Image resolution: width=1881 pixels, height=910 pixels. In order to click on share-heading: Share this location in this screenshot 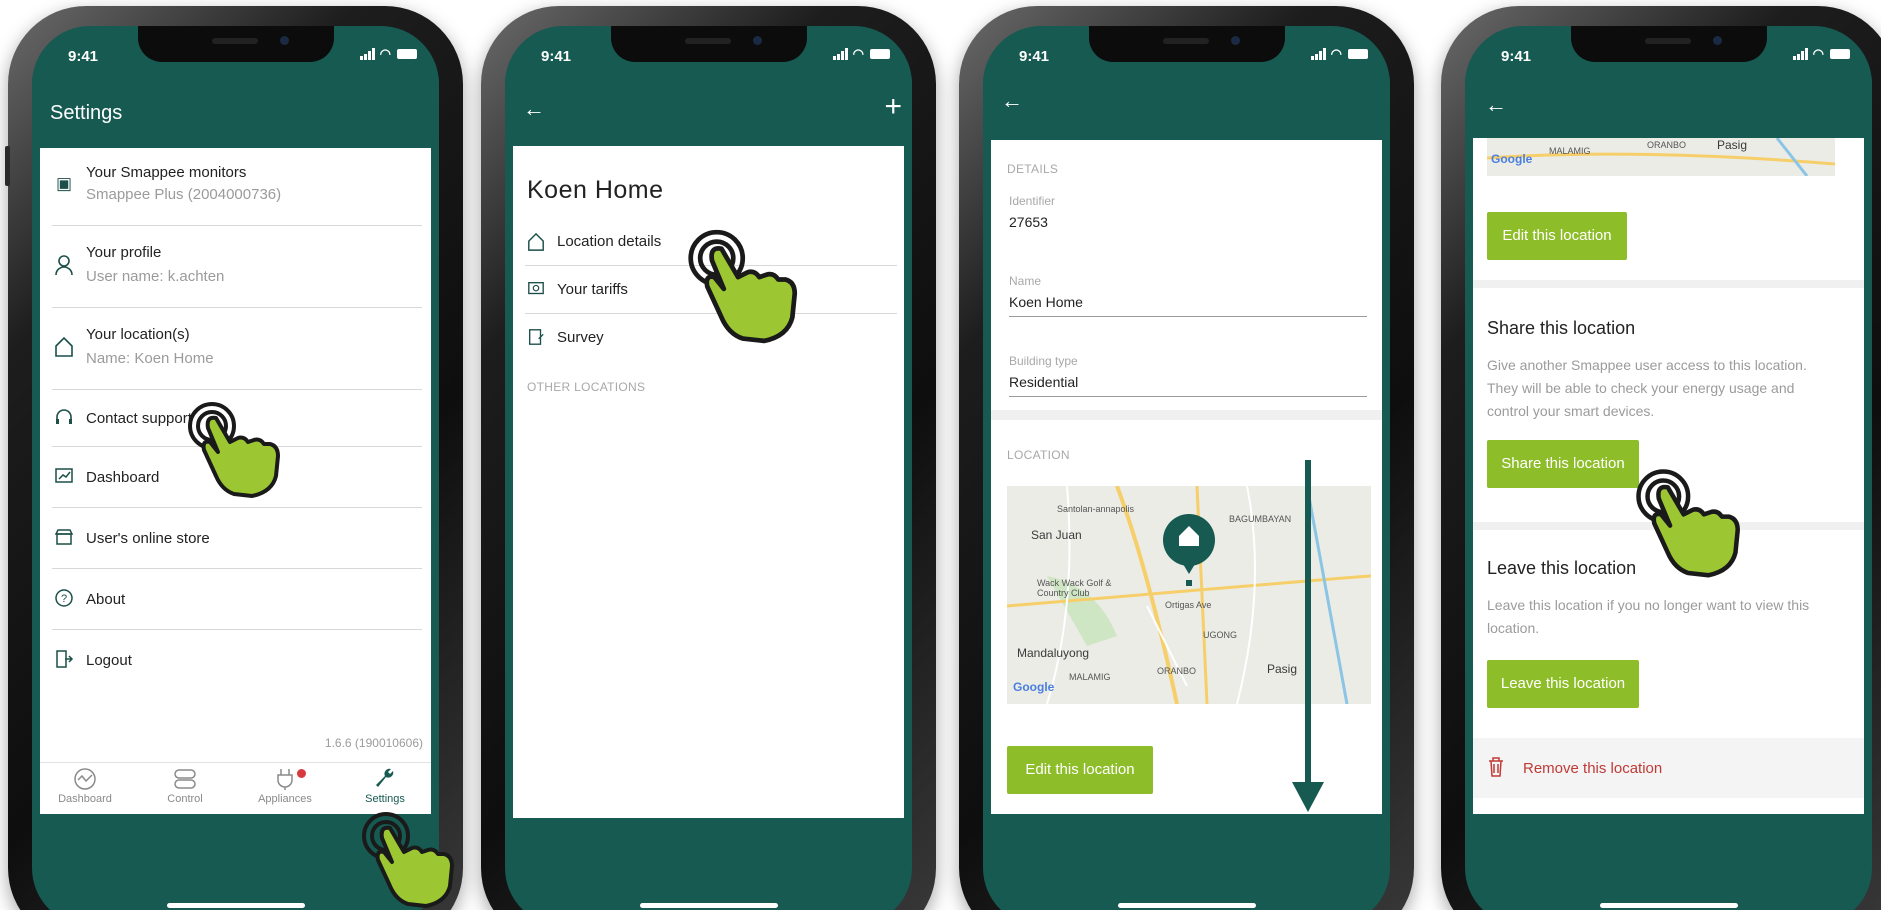, I will do `click(1561, 328)`.